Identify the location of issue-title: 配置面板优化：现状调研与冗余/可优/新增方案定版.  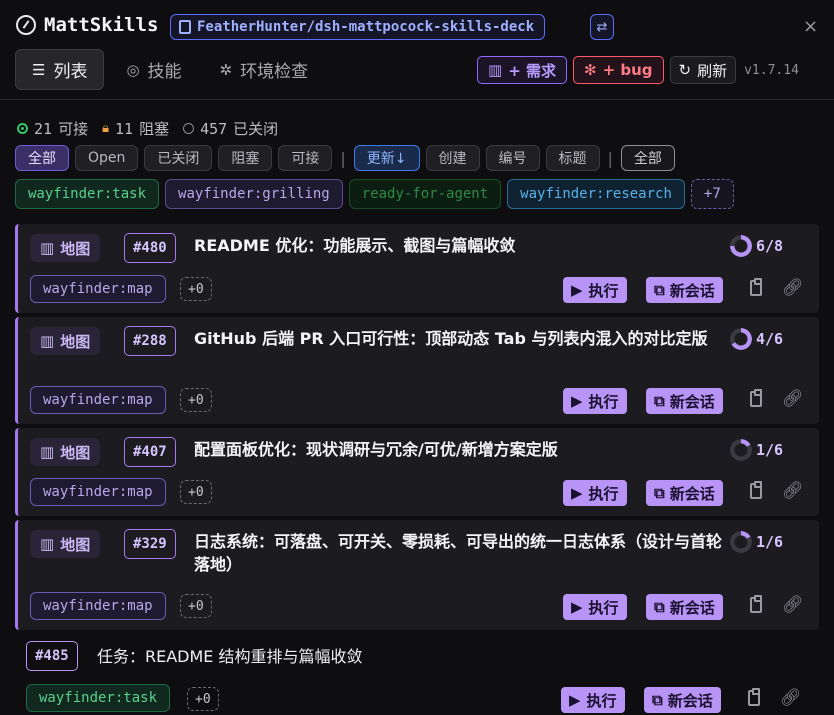
(459, 449).